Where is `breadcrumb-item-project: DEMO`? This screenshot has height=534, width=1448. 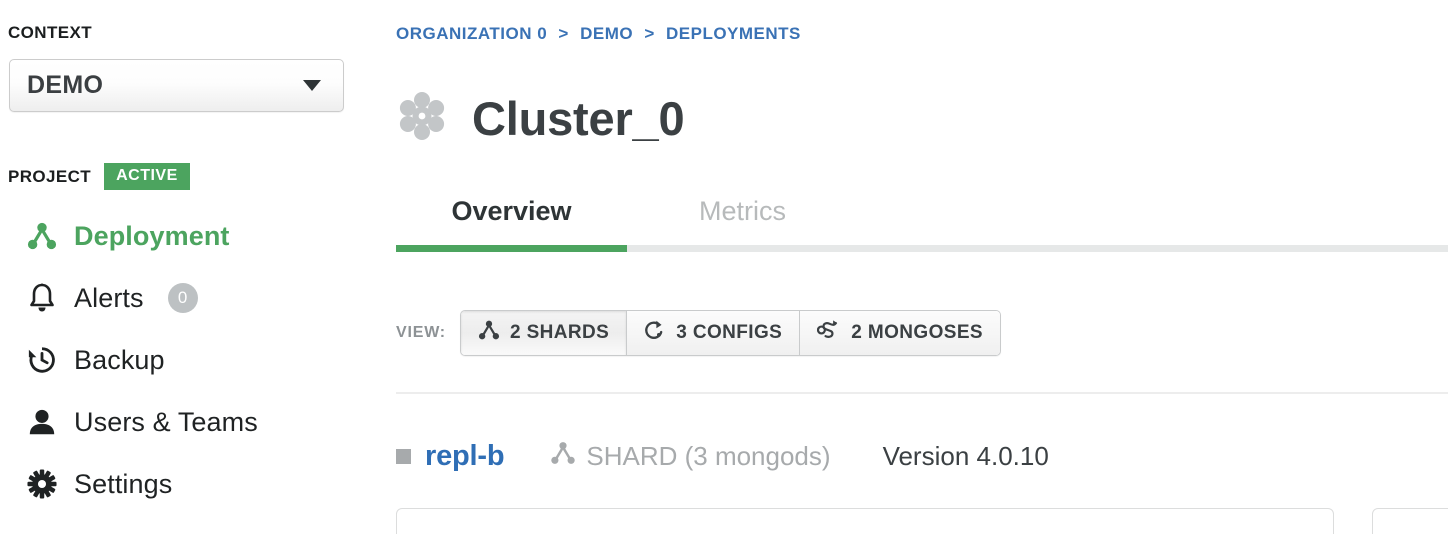
breadcrumb-item-project: DEMO is located at coordinates (606, 33).